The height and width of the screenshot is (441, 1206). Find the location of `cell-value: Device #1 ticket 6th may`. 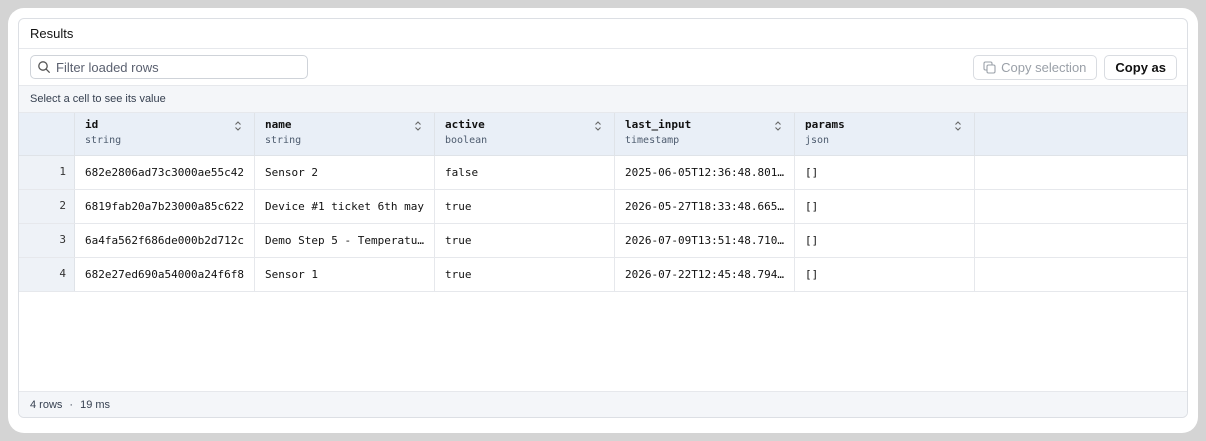

cell-value: Device #1 ticket 6th may is located at coordinates (344, 206).